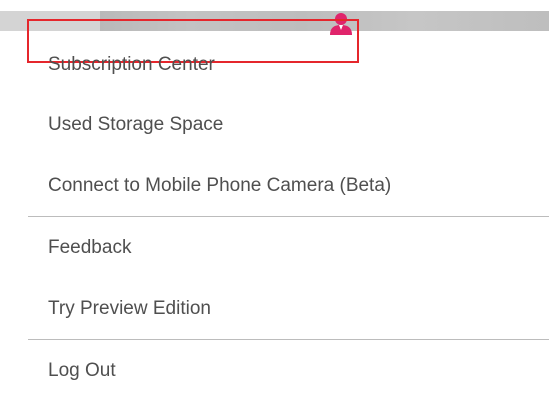 The height and width of the screenshot is (408, 549). What do you see at coordinates (274, 370) in the screenshot?
I see `menu-item-log-out: Log Out` at bounding box center [274, 370].